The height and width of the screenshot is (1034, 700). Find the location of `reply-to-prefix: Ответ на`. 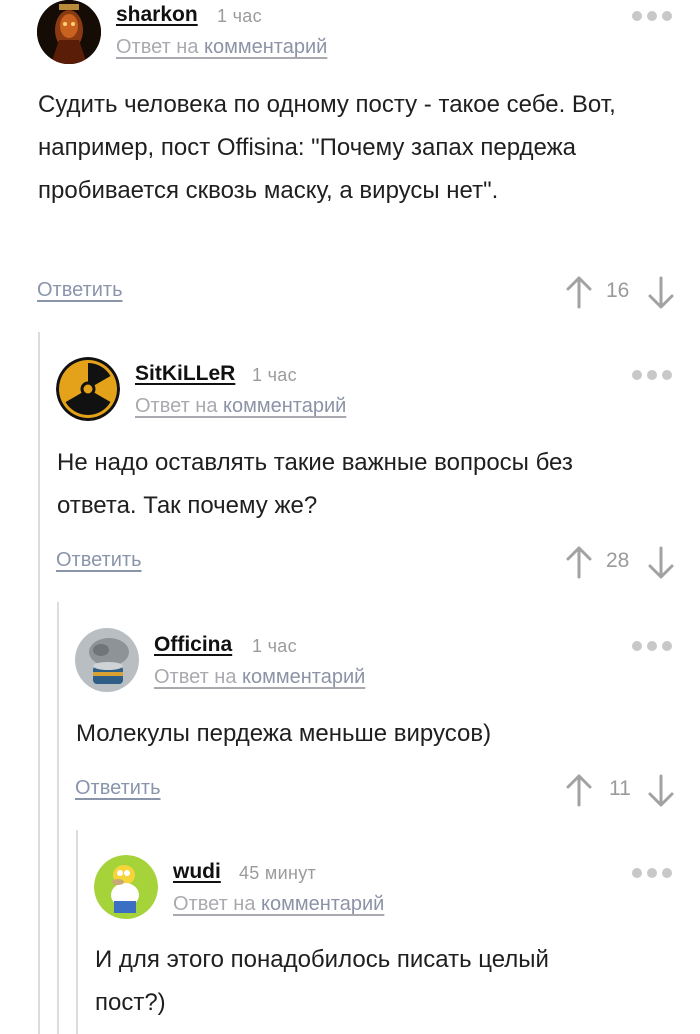

reply-to-prefix: Ответ на is located at coordinates (214, 904).